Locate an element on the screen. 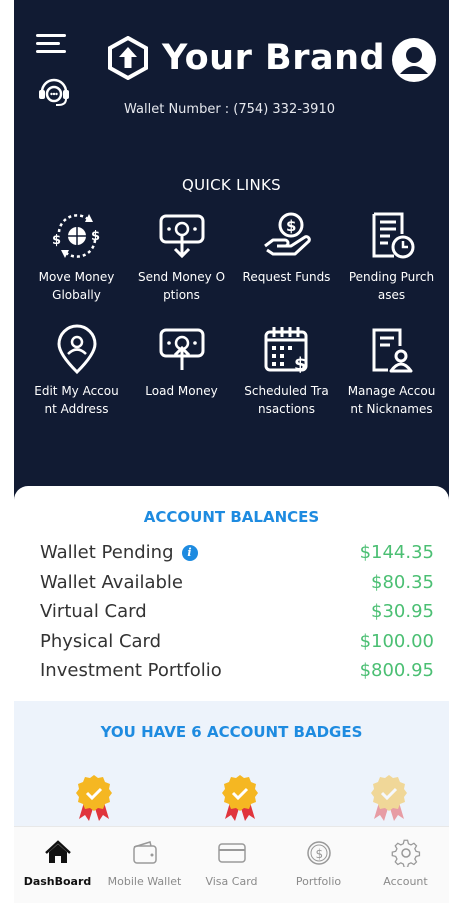 This screenshot has width=449, height=903. quick-link-label: Send Money Options is located at coordinates (181, 286).